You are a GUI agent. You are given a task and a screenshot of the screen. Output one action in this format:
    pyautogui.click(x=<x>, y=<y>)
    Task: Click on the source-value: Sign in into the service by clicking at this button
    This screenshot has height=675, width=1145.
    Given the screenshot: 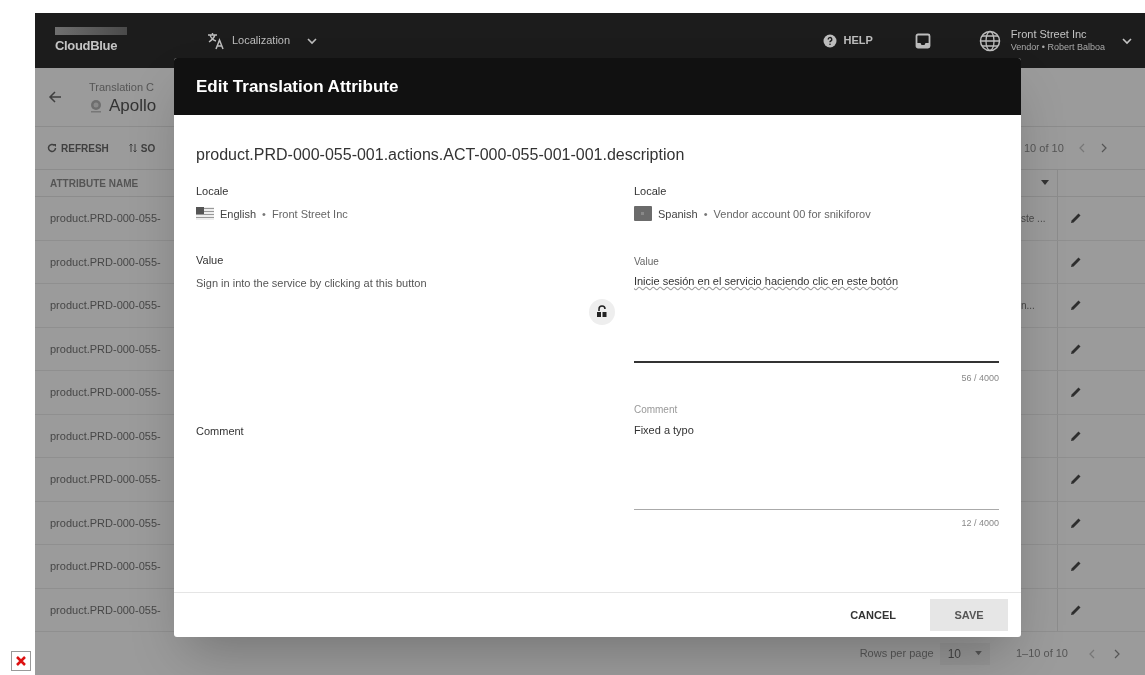 What is the action you would take?
    pyautogui.click(x=312, y=283)
    